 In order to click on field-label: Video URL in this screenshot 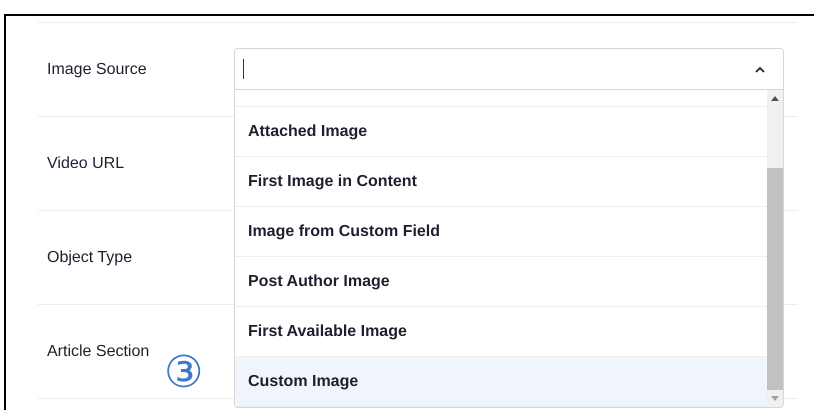, I will do `click(85, 163)`.